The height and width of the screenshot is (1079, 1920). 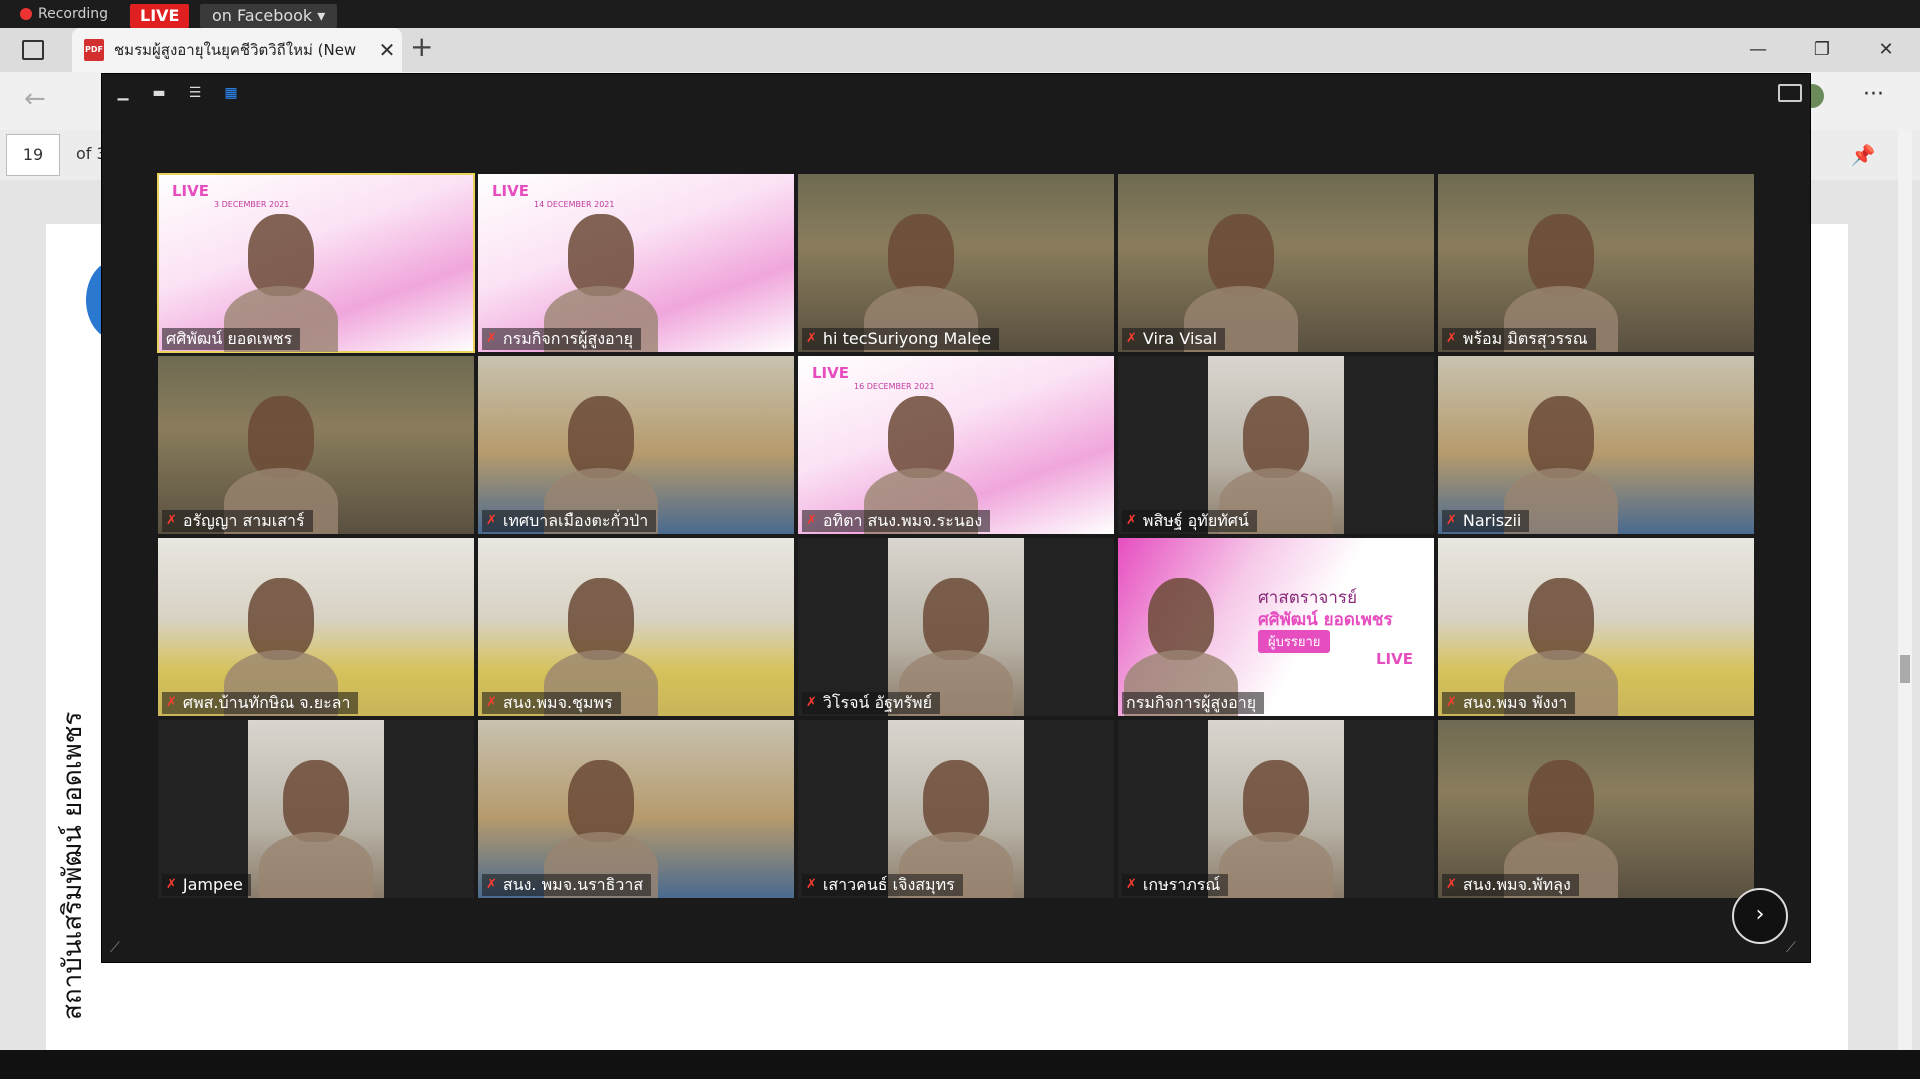 I want to click on gallery-view-icon: ▦, so click(x=231, y=93).